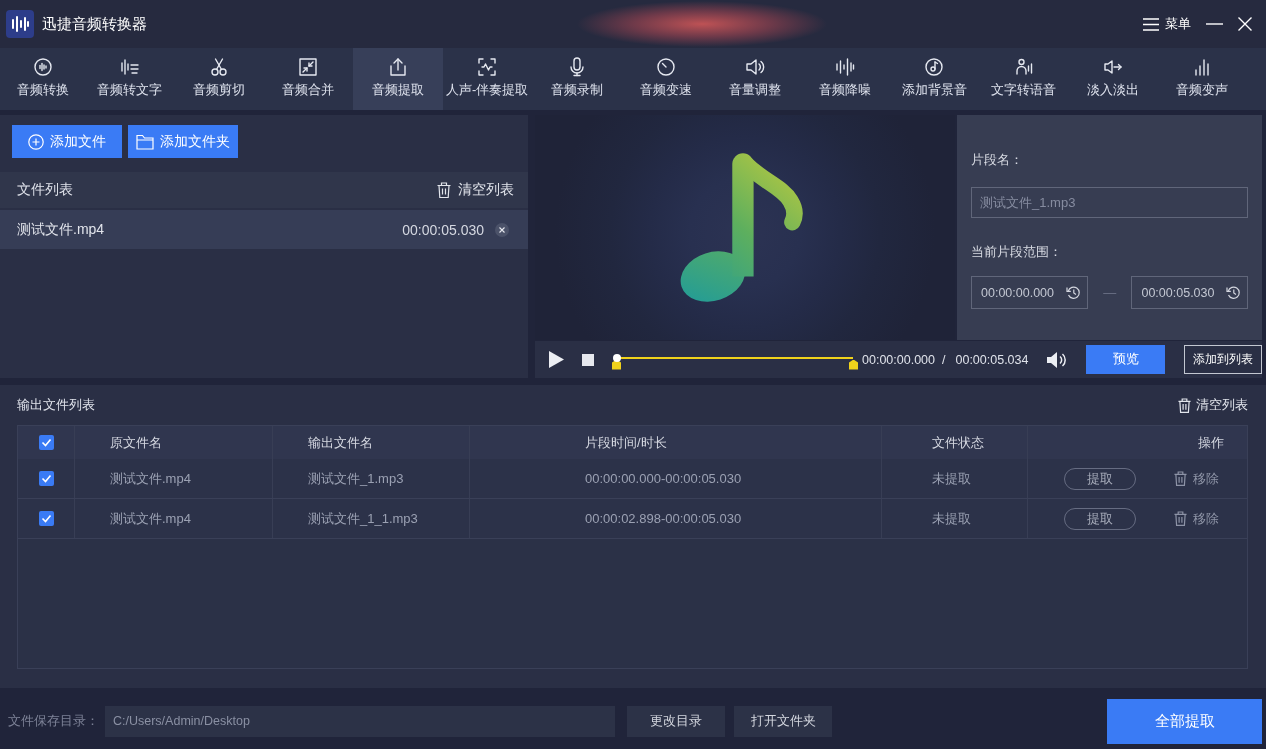  Describe the element at coordinates (576, 79) in the screenshot. I see `tool-tab: 音频录制` at that location.